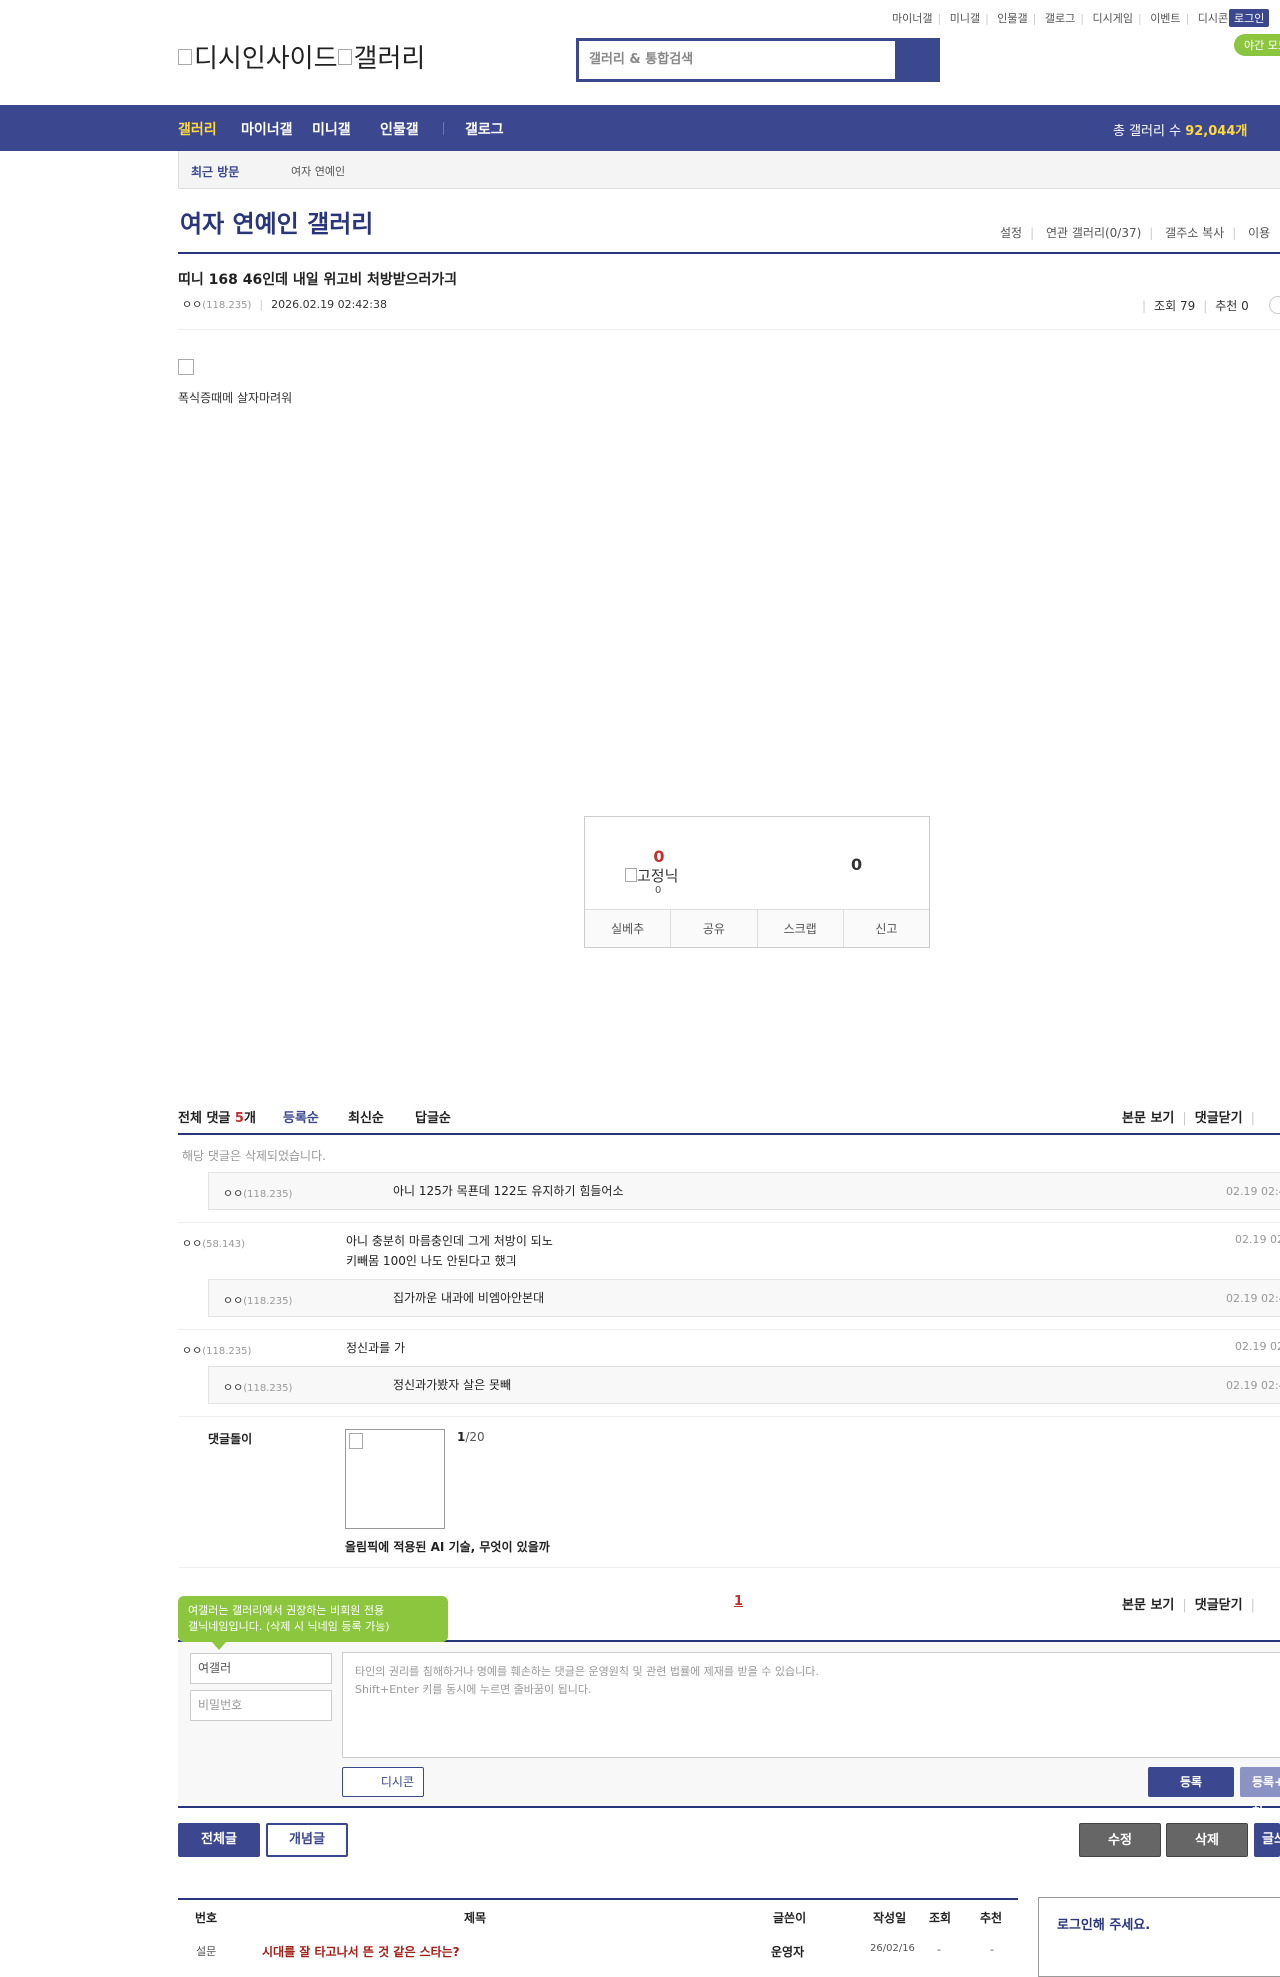  Describe the element at coordinates (197, 129) in the screenshot. I see `gnb-gallery: 갤러리` at that location.